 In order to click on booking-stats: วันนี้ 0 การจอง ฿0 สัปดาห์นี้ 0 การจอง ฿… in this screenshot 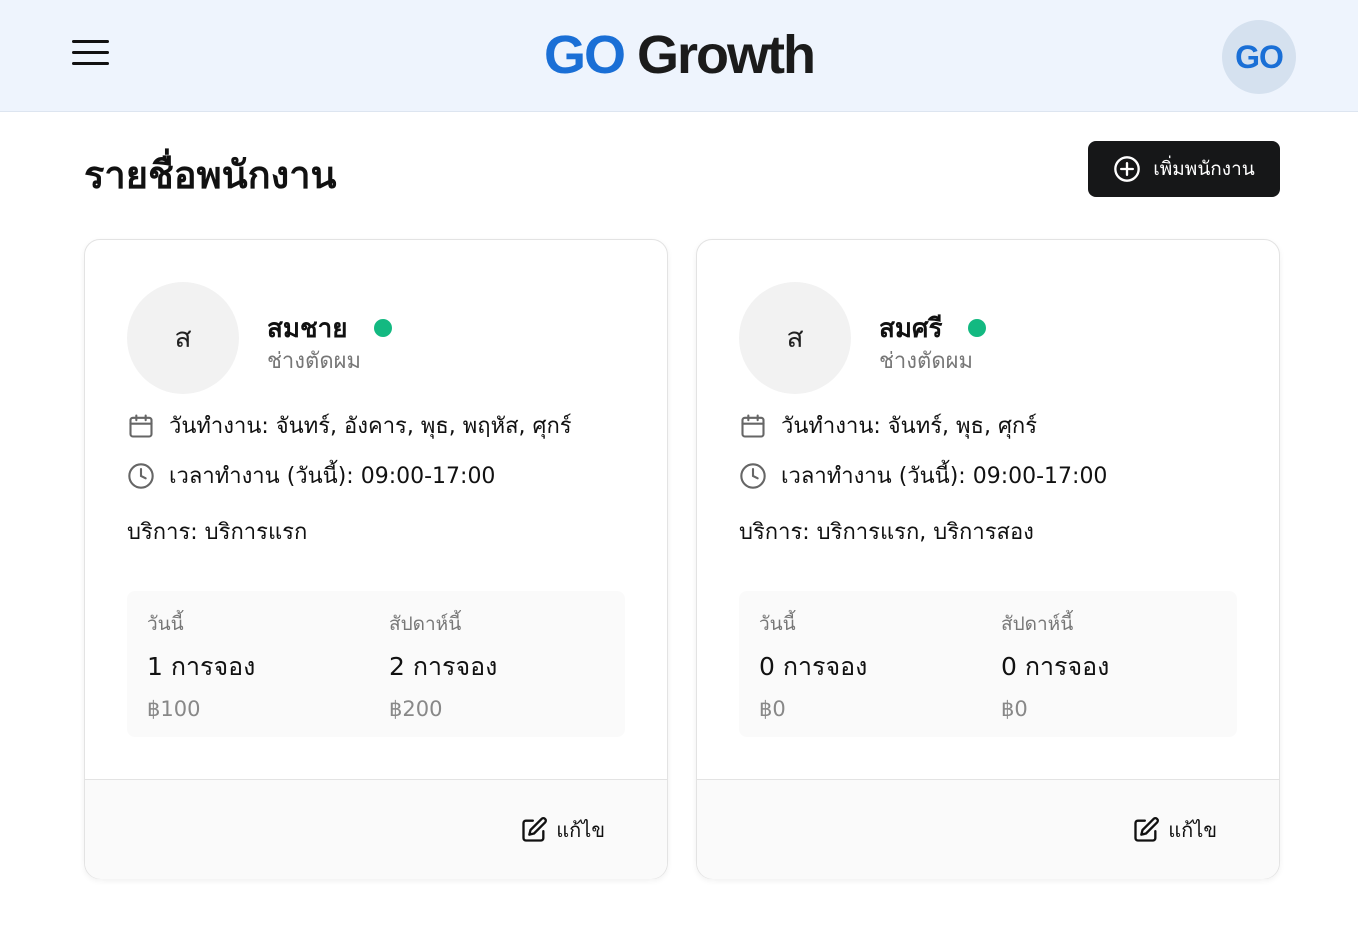, I will do `click(988, 664)`.